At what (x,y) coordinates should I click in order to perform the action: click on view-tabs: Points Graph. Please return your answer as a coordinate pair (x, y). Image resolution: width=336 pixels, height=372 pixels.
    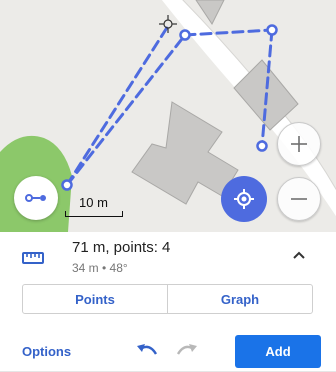
    Looking at the image, I should click on (167, 299).